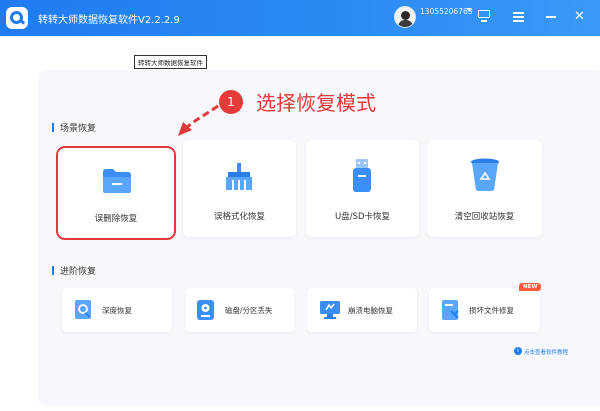 The image size is (600, 411). What do you see at coordinates (362, 175) in the screenshot?
I see `usb-drive-icon` at bounding box center [362, 175].